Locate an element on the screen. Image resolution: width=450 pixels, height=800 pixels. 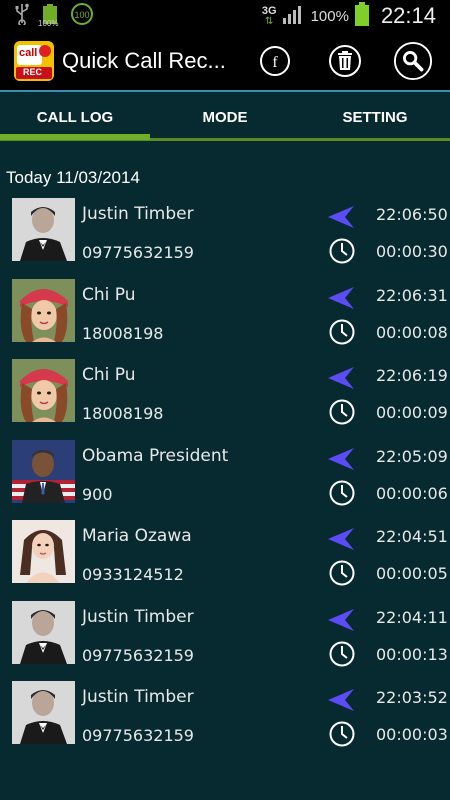
call-duration: 00:00:03 is located at coordinates (412, 734).